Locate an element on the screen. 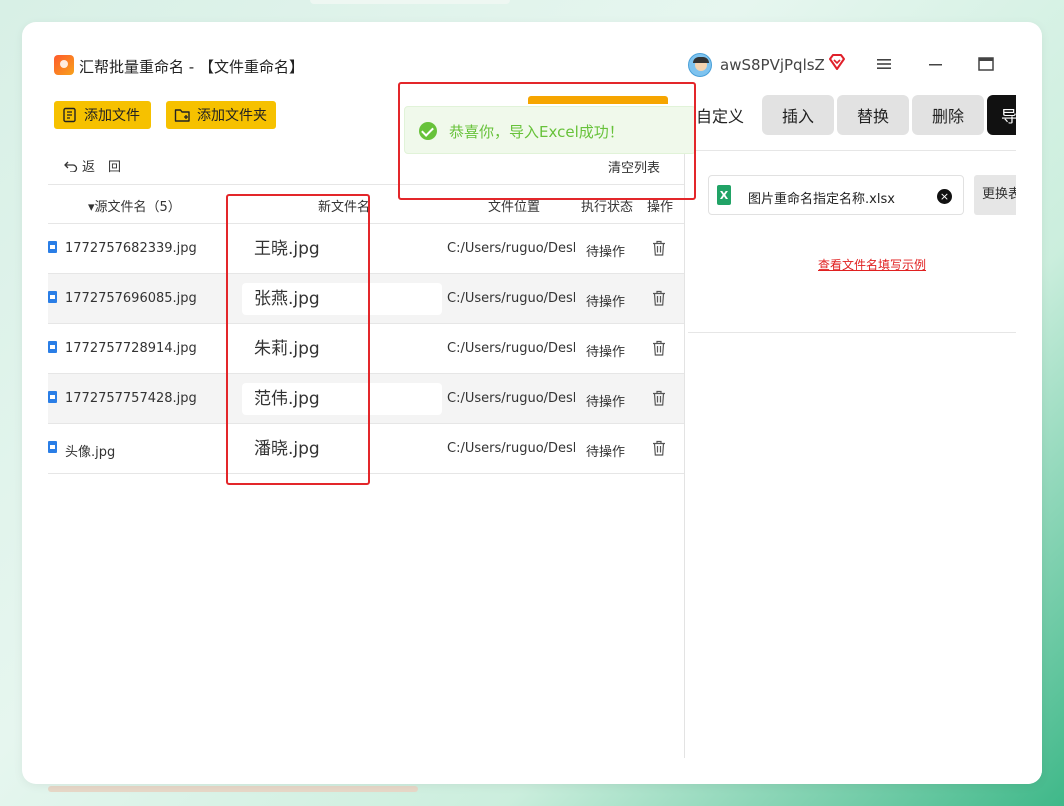 The width and height of the screenshot is (1064, 806). source-name: 1772757682339.jpg is located at coordinates (131, 248).